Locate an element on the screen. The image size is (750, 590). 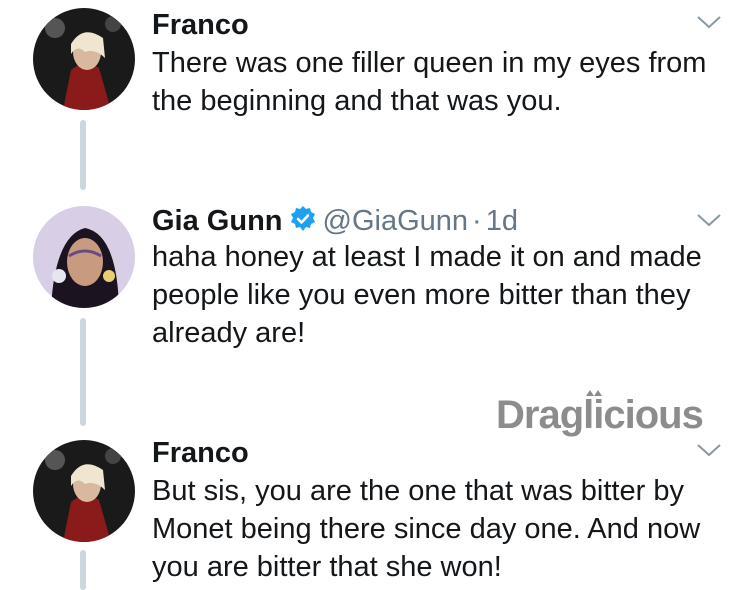
tweet-header: Gia Gunn @GiaGunn · 1d is located at coordinates (335, 221).